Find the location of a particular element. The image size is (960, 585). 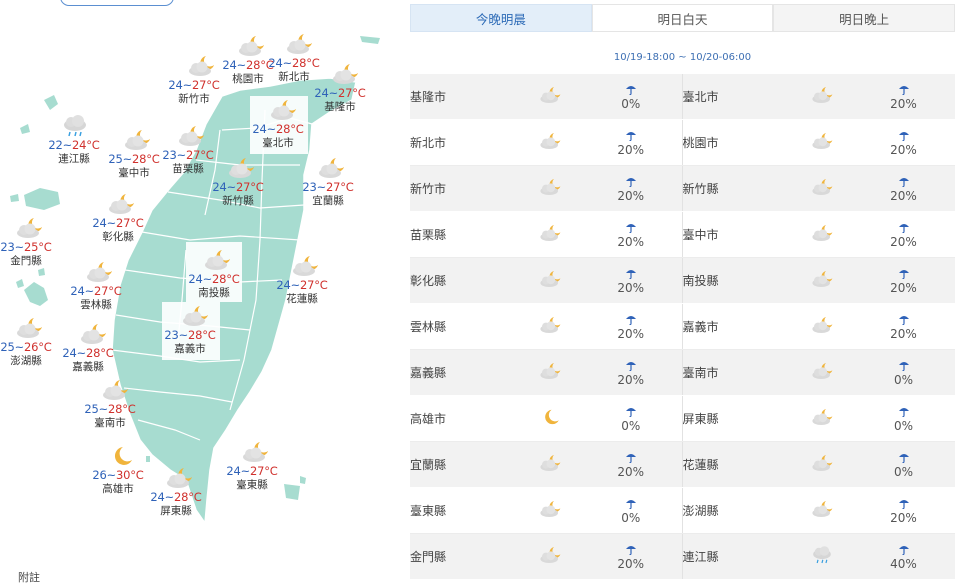

tab-tomorrow-day: 明日白天 is located at coordinates (682, 18).